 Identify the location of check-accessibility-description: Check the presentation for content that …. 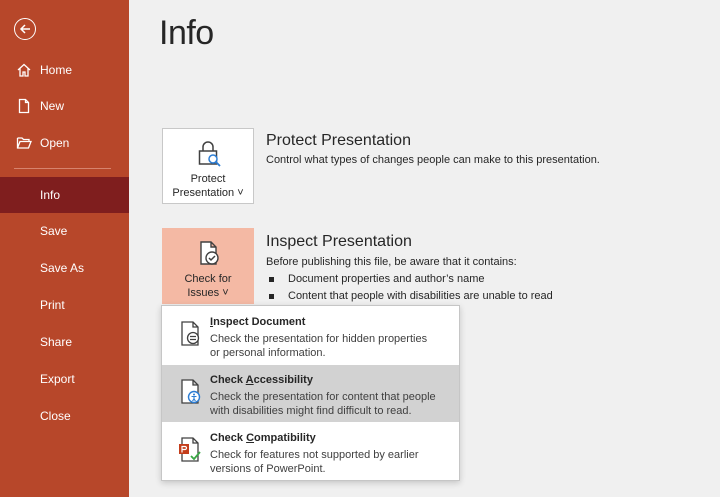
(323, 404).